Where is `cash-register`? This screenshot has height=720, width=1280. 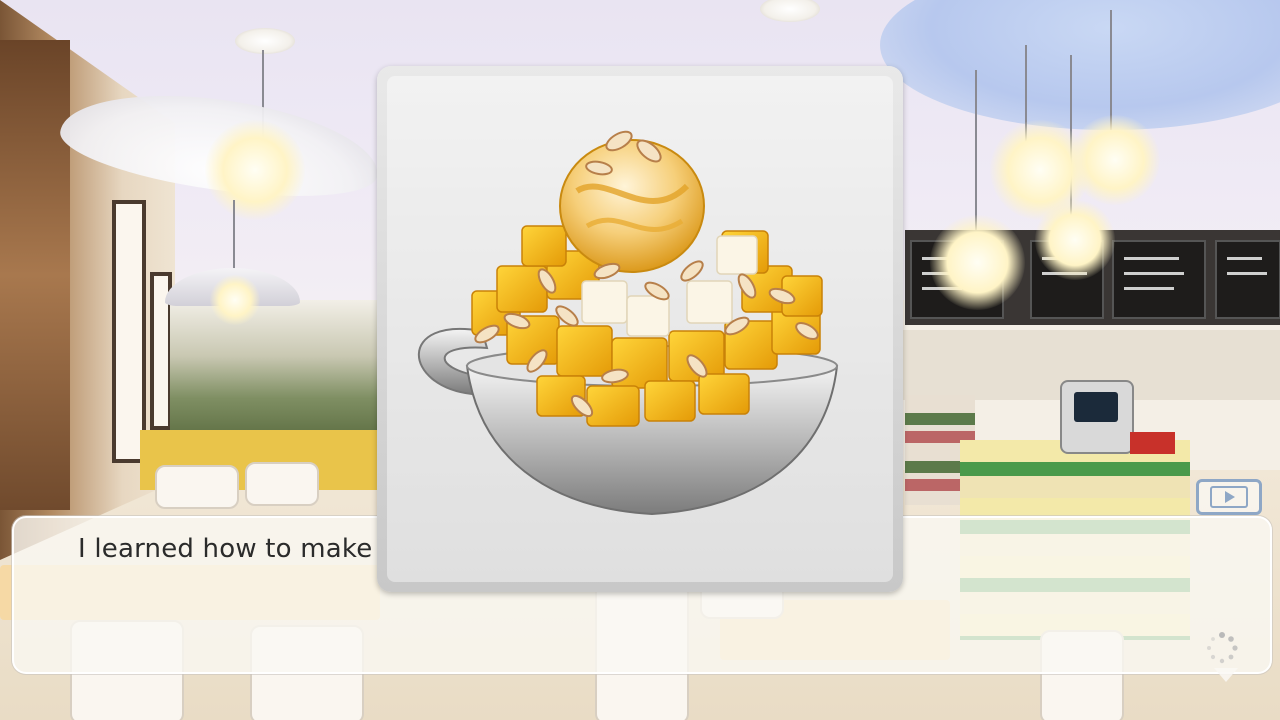 cash-register is located at coordinates (1097, 417).